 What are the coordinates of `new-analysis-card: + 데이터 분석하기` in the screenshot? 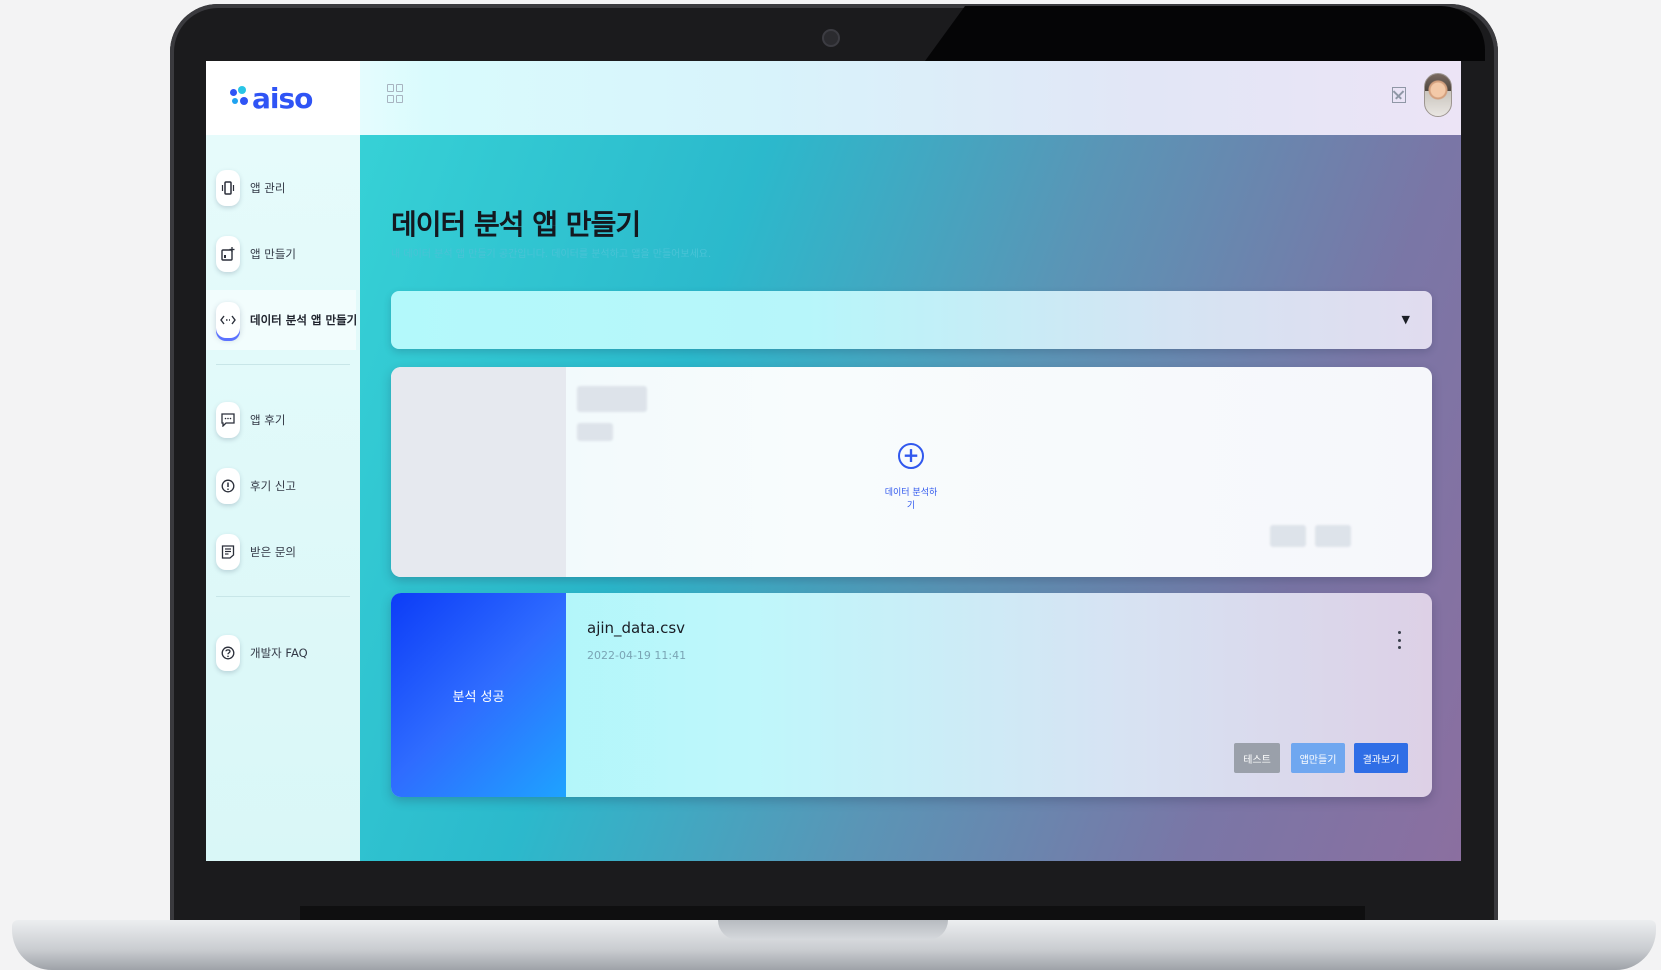 It's located at (911, 472).